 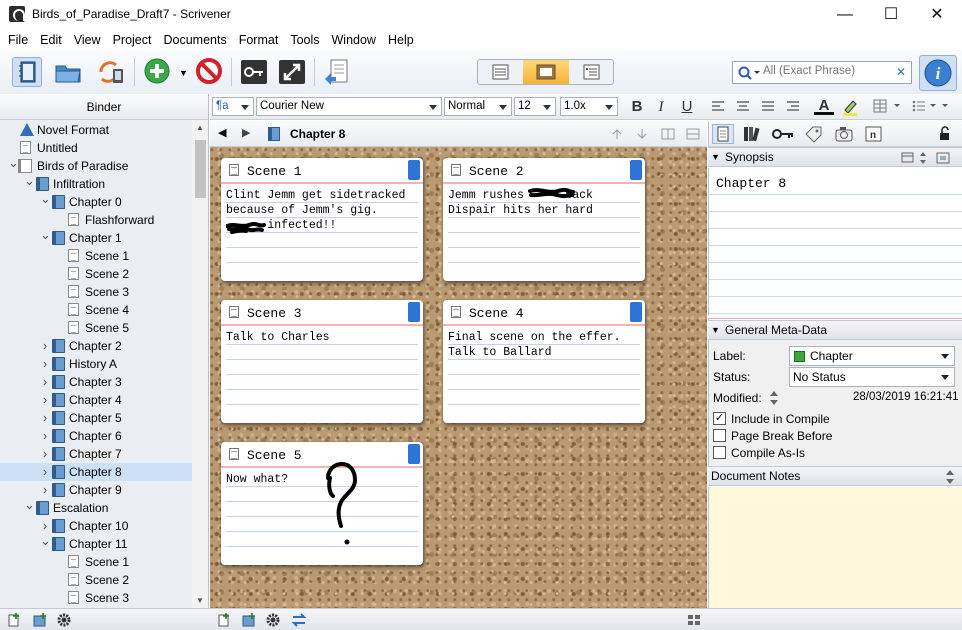 I want to click on include-compile-checkbox: ✓, so click(x=719, y=418).